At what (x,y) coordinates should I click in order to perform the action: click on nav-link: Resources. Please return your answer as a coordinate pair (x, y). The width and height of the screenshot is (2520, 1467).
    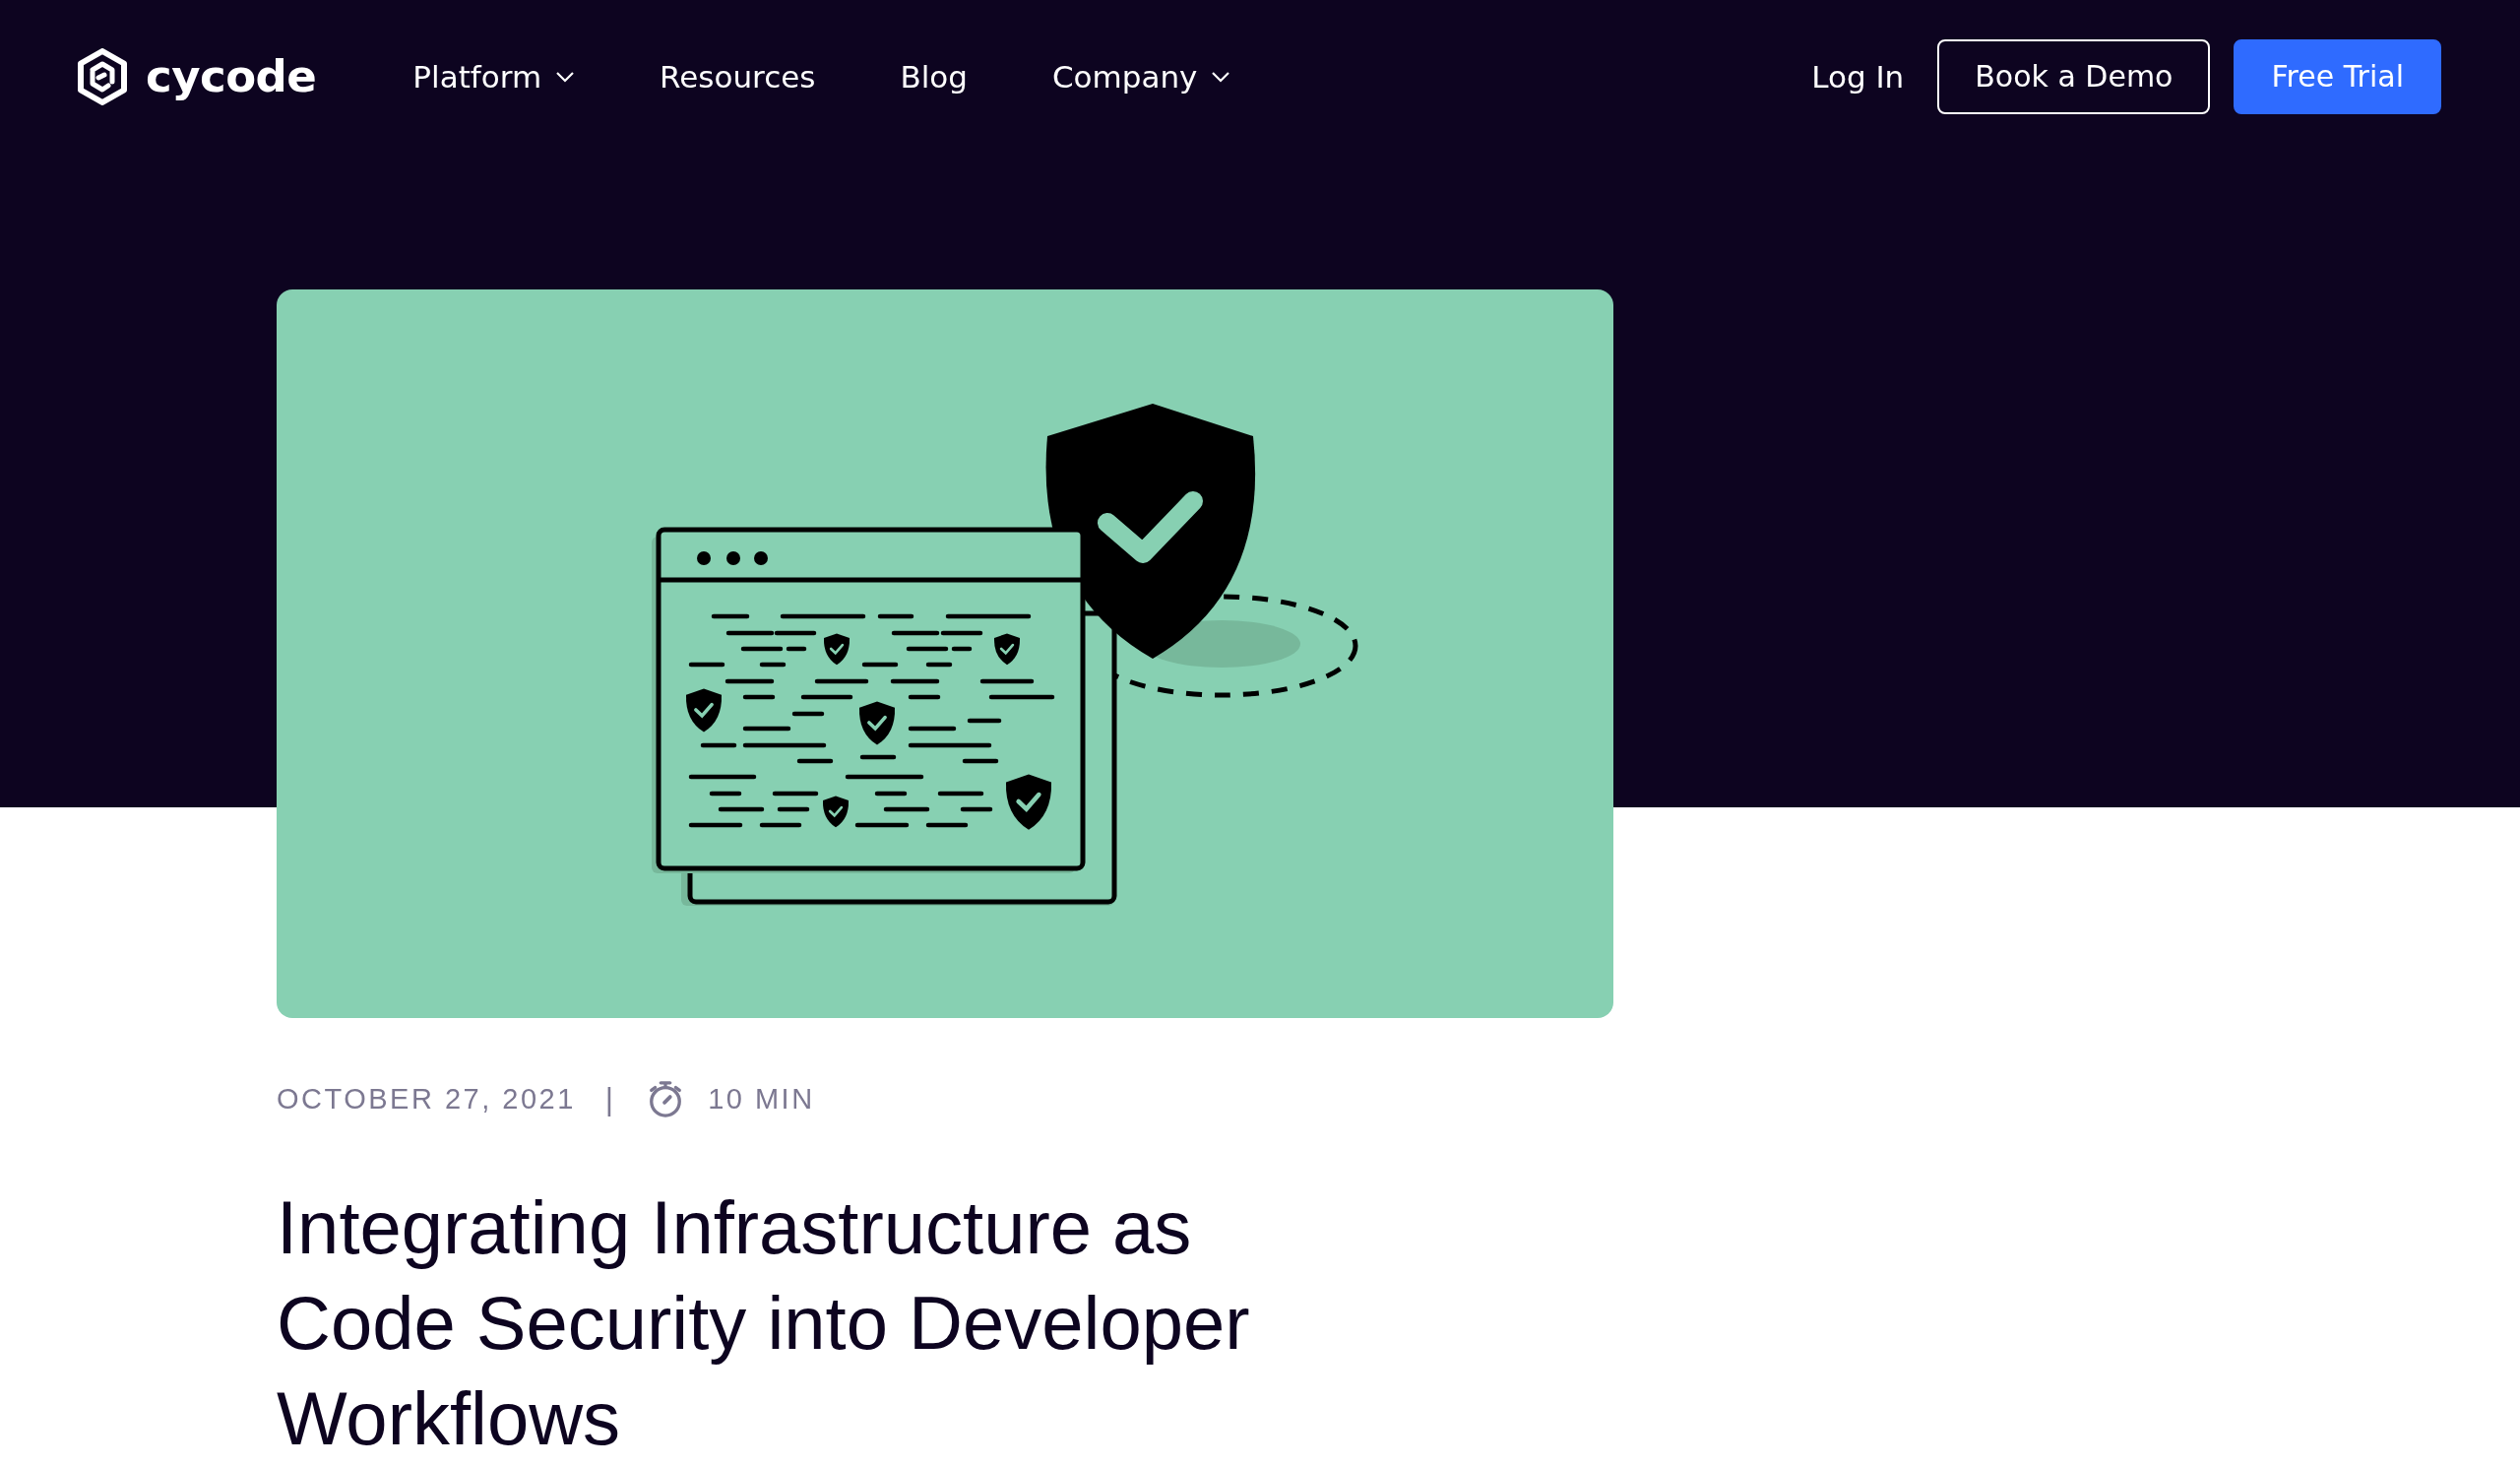
    Looking at the image, I should click on (738, 76).